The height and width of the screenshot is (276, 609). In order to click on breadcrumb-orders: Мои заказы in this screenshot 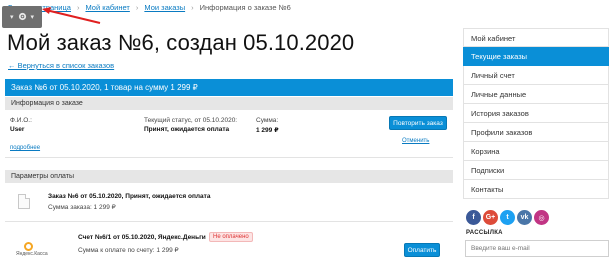, I will do `click(164, 7)`.